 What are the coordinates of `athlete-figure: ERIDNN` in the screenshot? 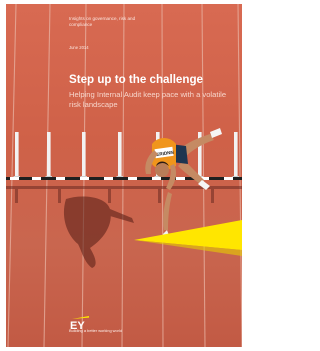 It's located at (183, 185).